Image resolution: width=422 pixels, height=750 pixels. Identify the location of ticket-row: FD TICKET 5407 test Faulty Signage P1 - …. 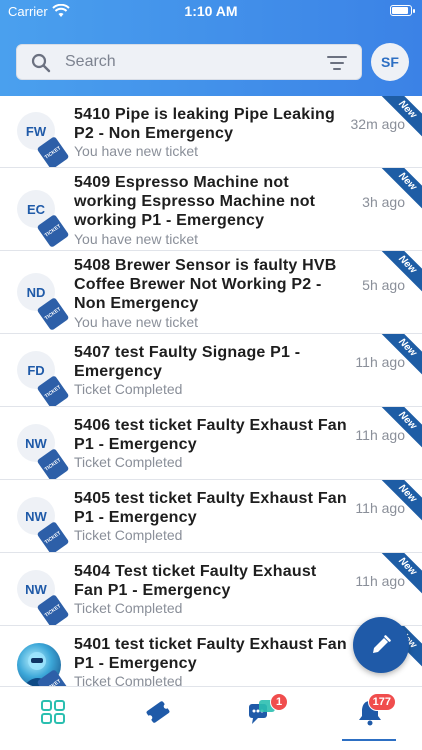
(211, 370).